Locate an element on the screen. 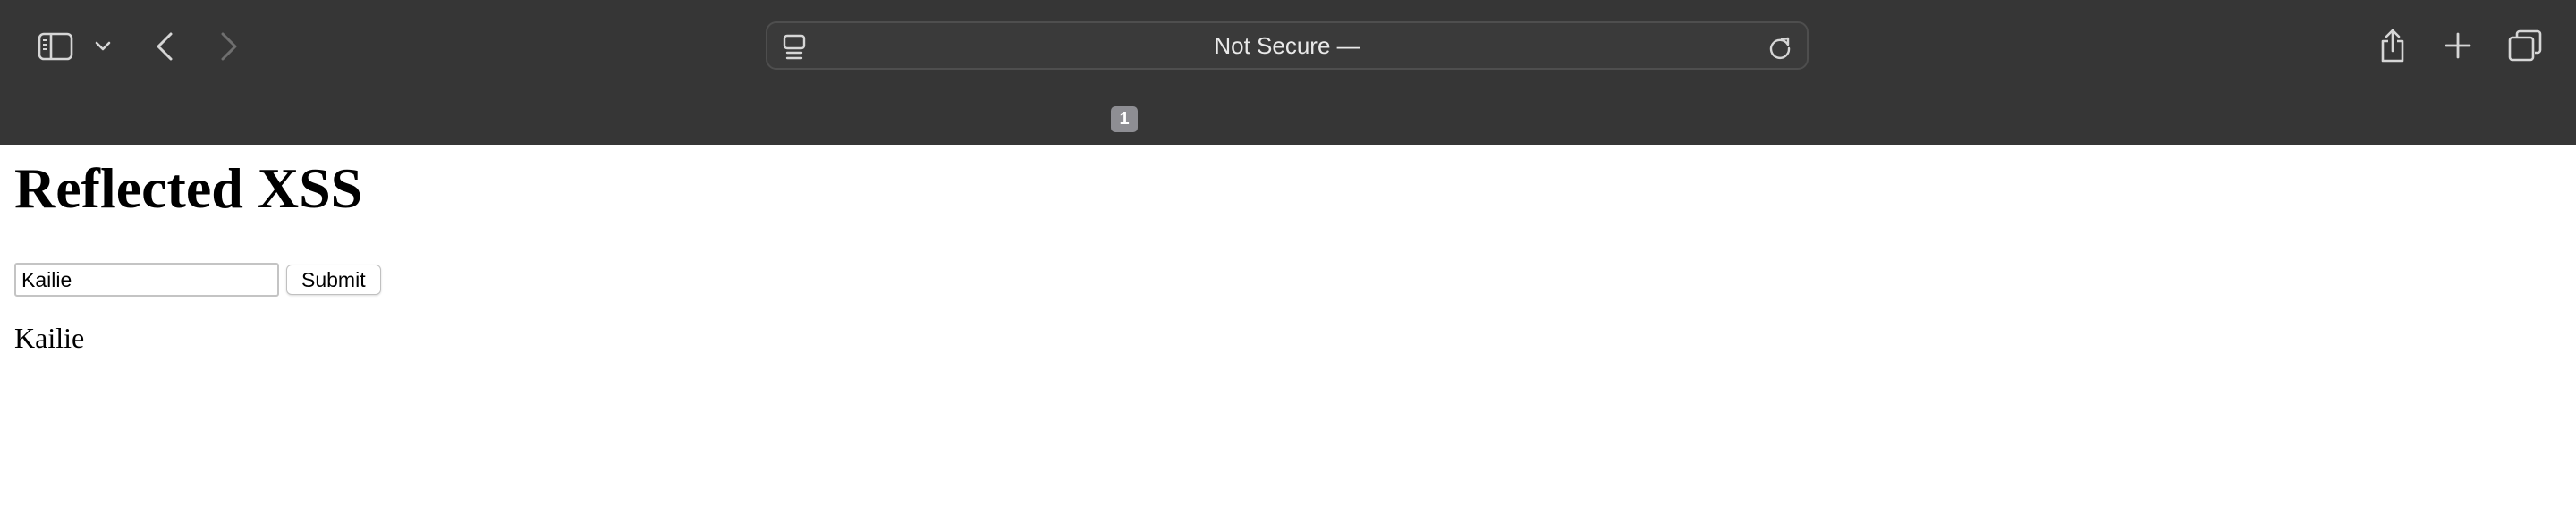  forward-button is located at coordinates (229, 46).